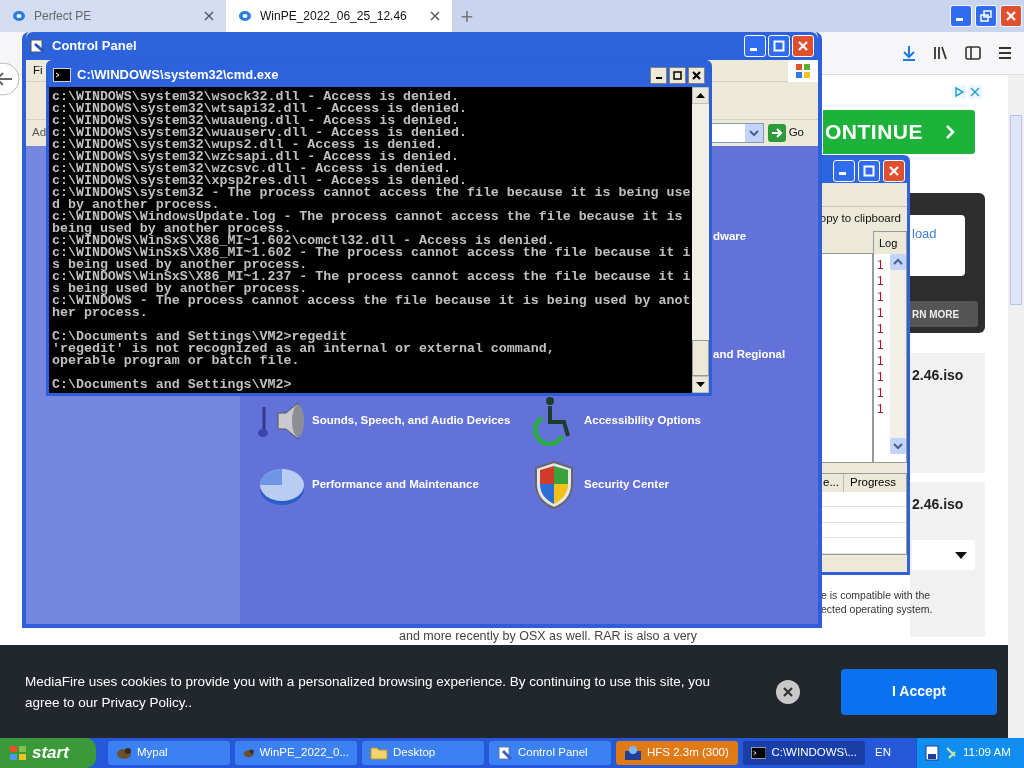  I want to click on server-icon, so click(932, 753).